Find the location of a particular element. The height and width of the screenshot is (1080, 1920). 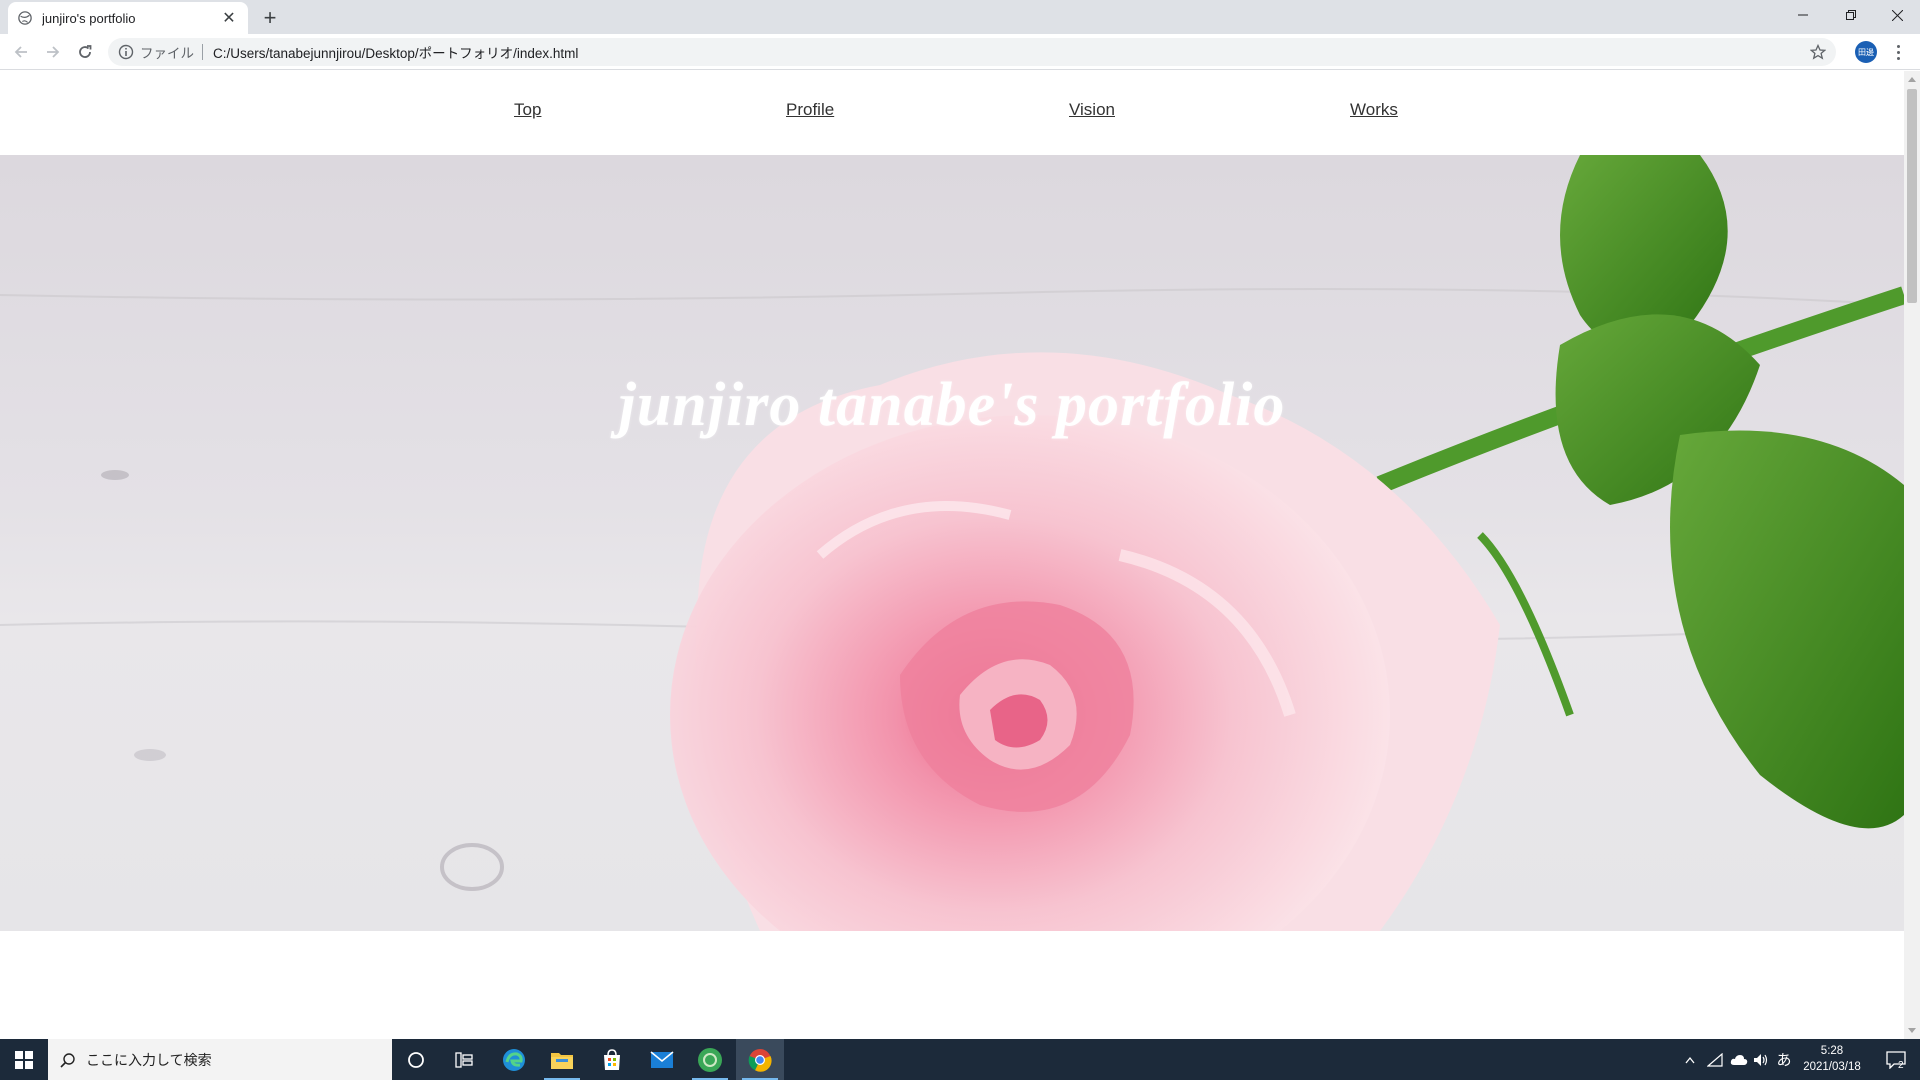

browser-tab: junjiro's portfolio ✕ is located at coordinates (128, 18).